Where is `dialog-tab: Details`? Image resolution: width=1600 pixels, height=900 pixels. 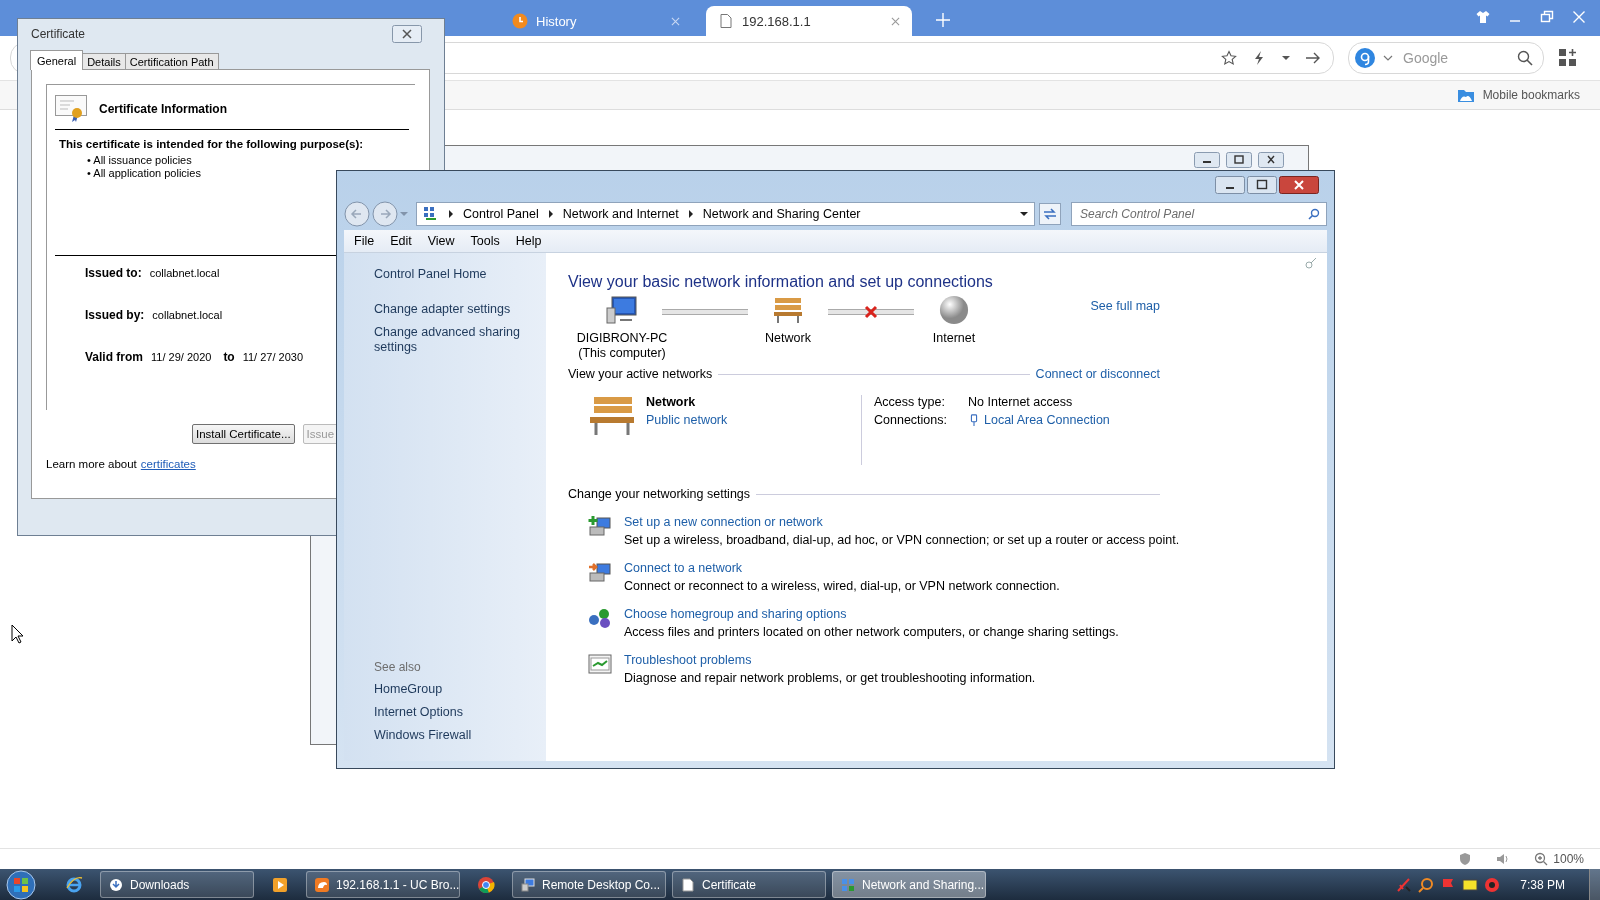
dialog-tab: Details is located at coordinates (104, 61).